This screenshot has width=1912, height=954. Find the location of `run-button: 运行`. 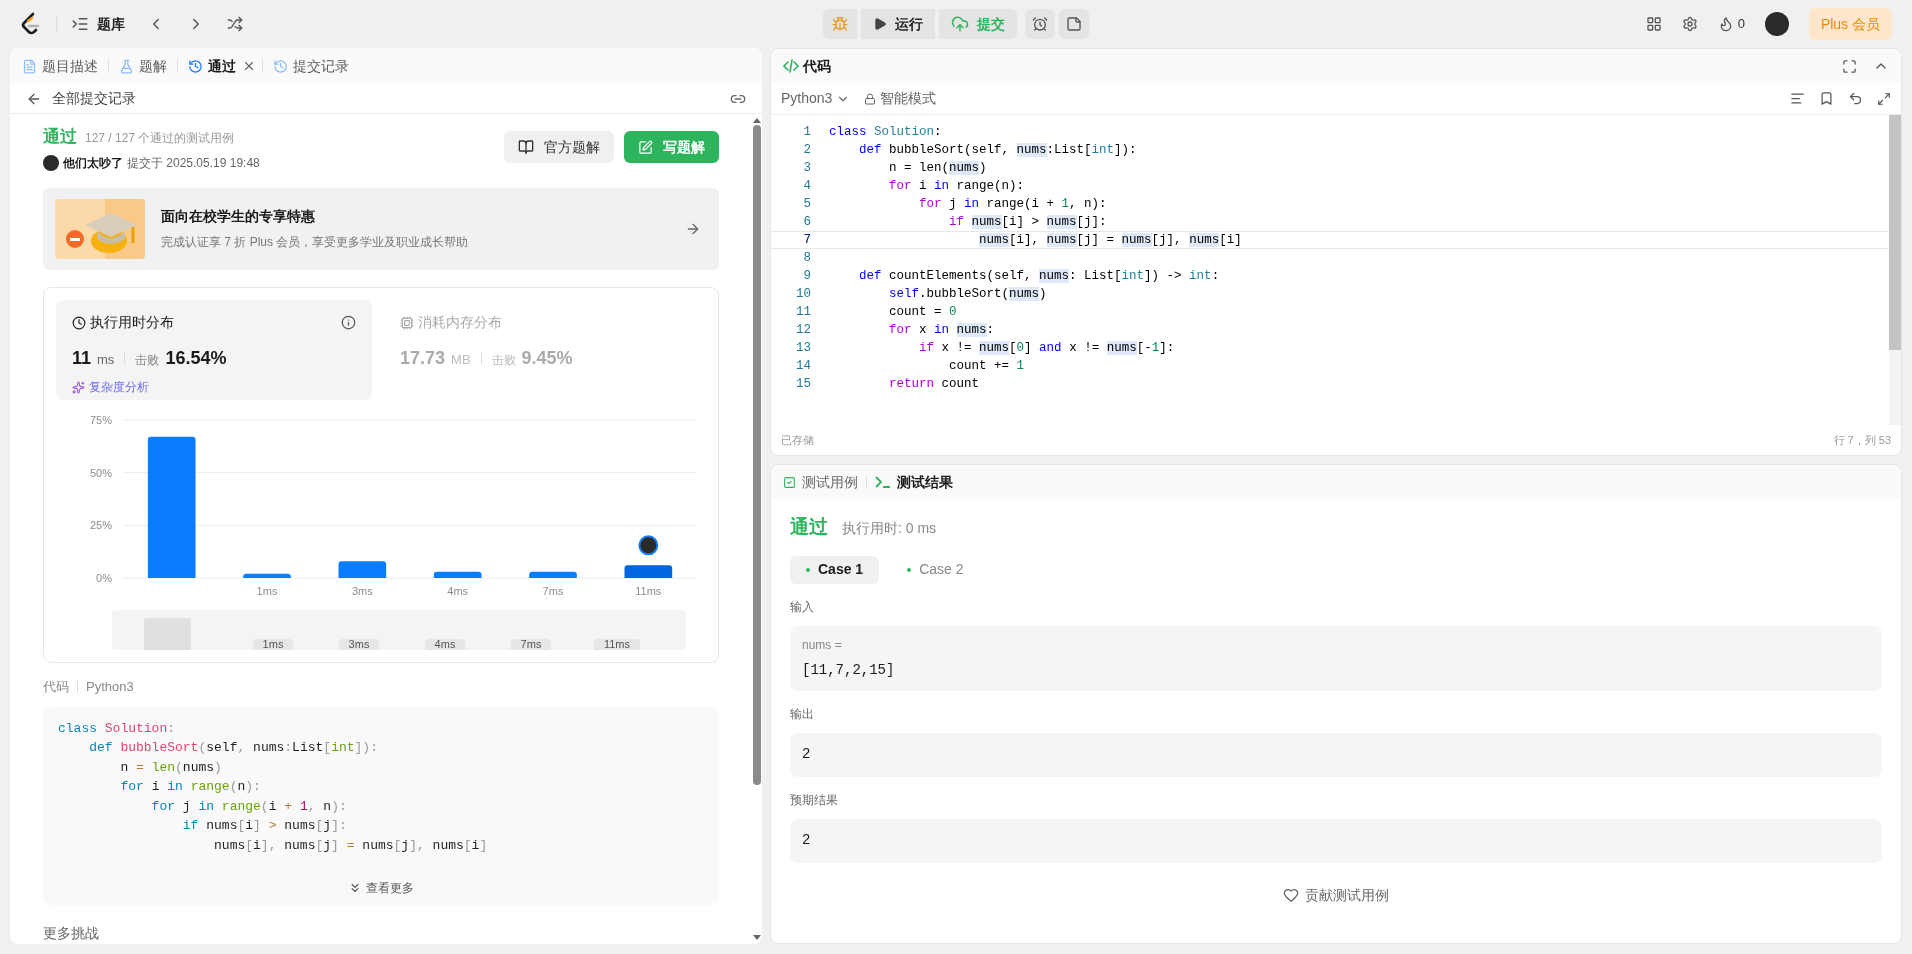

run-button: 运行 is located at coordinates (898, 24).